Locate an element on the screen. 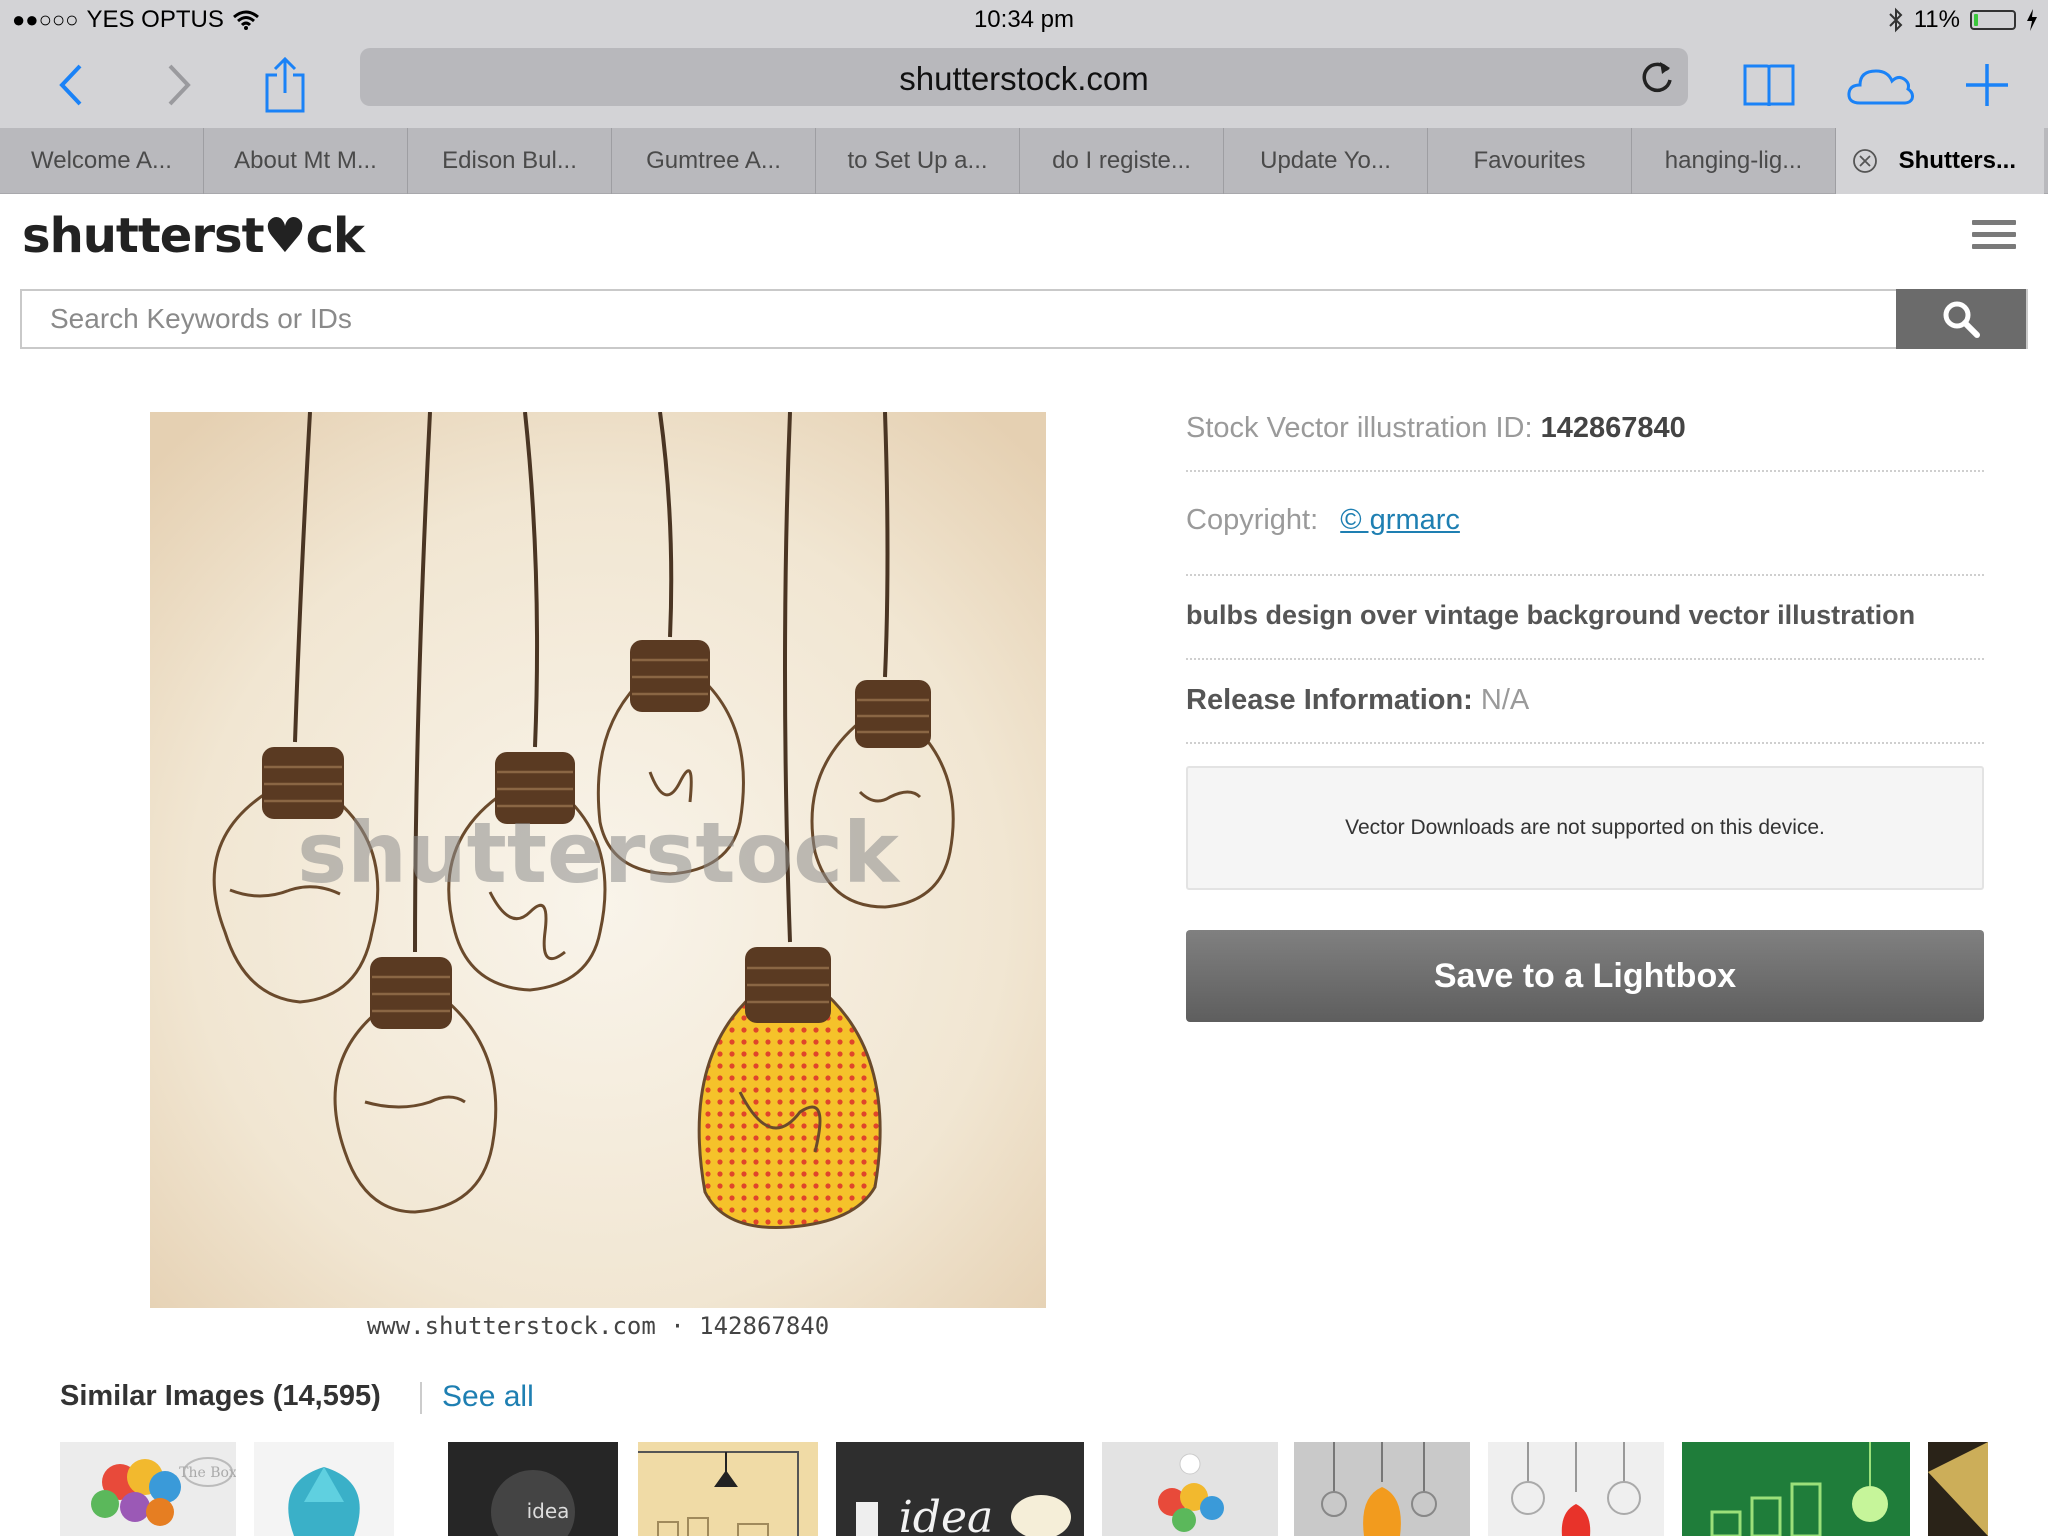 Image resolution: width=2048 pixels, height=1536 pixels. browser-toolbar: shutterstock.com is located at coordinates (1024, 85).